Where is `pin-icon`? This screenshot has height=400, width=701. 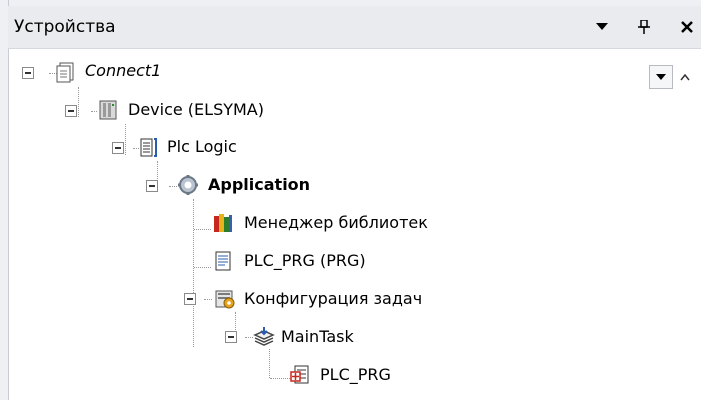 pin-icon is located at coordinates (644, 27).